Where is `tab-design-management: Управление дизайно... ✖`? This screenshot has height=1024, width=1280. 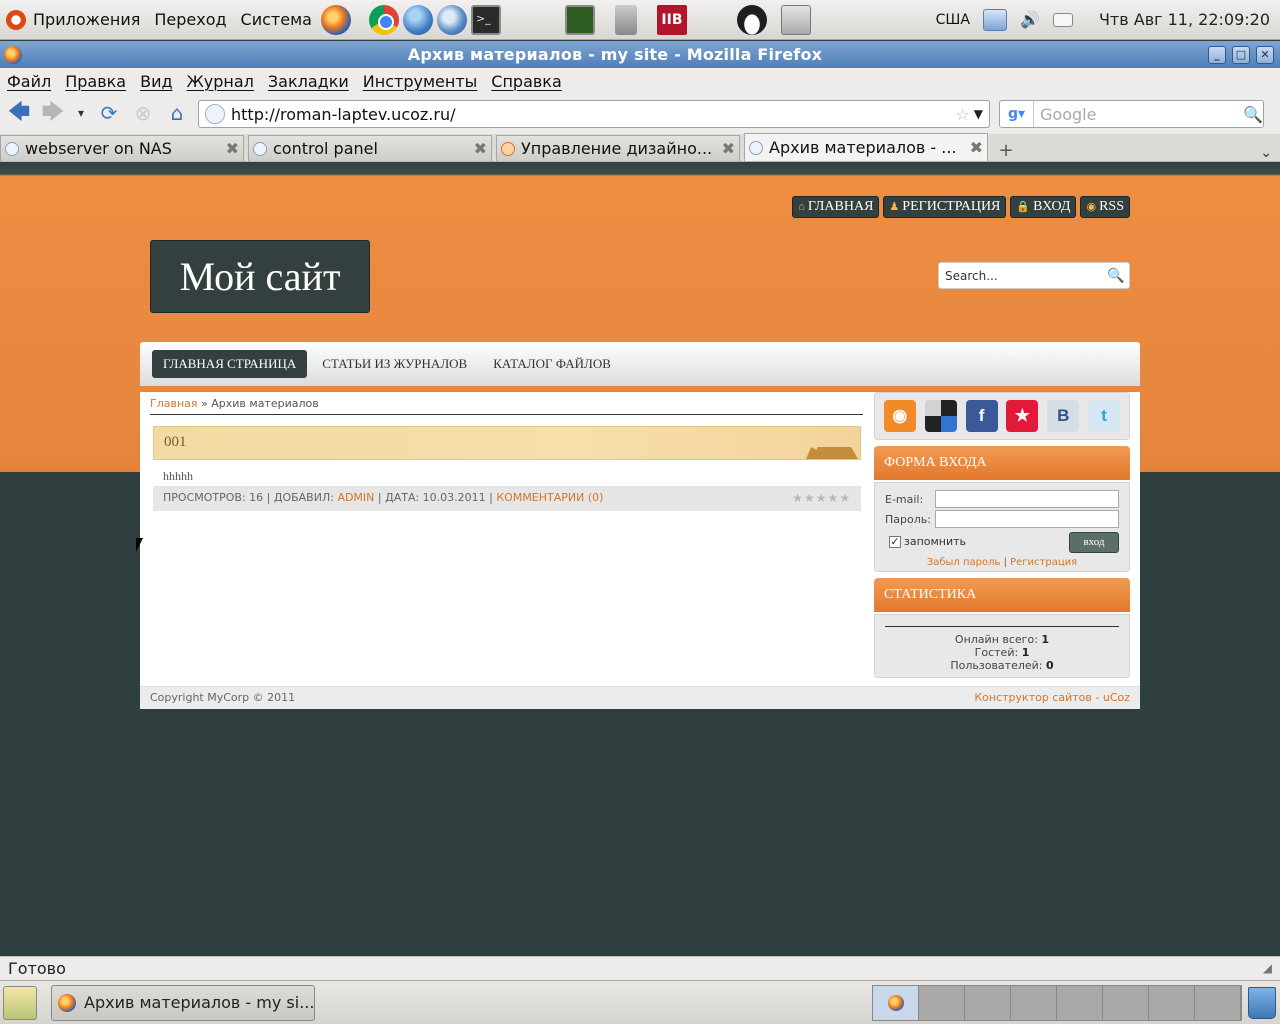
tab-design-management: Управление дизайно... ✖ is located at coordinates (618, 148).